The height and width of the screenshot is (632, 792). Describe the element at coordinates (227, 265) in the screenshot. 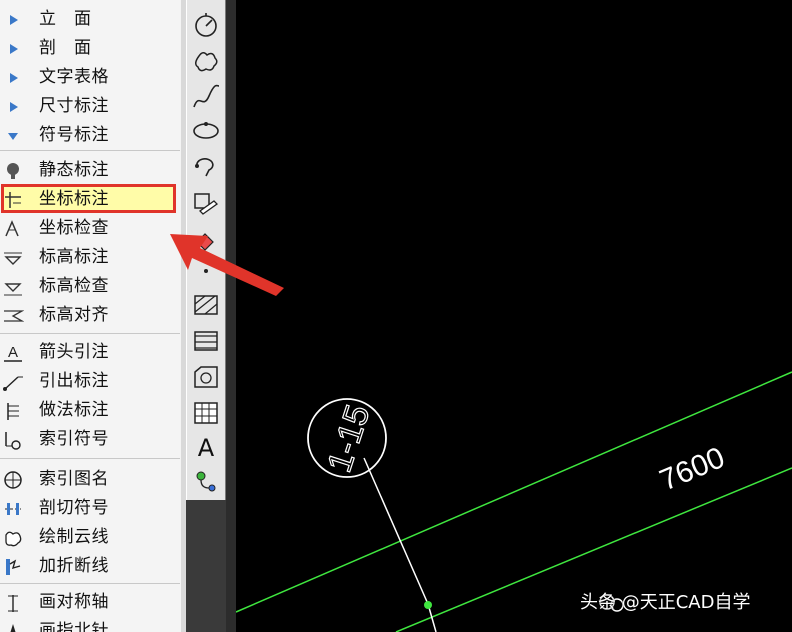

I see `callout-arrow` at that location.